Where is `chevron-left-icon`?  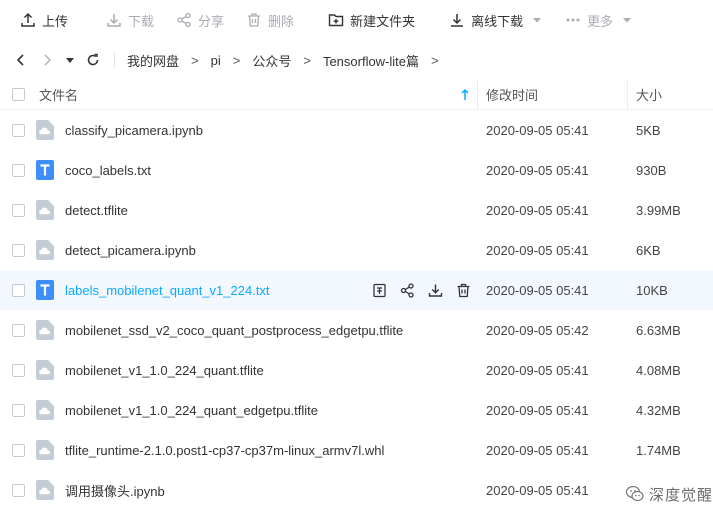
chevron-left-icon is located at coordinates (20, 60).